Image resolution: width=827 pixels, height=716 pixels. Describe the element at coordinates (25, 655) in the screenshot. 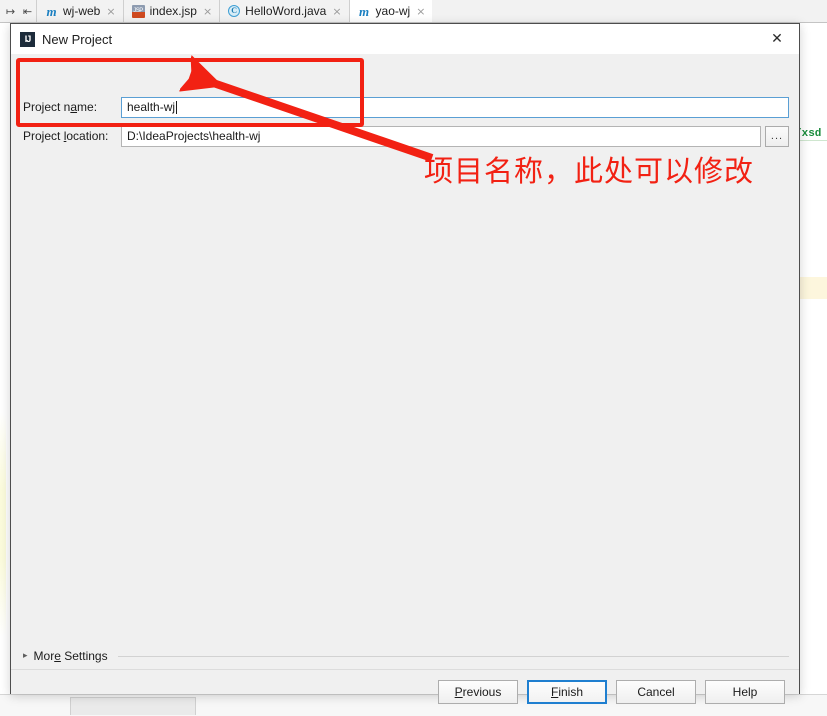

I see `chevron-right-icon: ▸` at that location.